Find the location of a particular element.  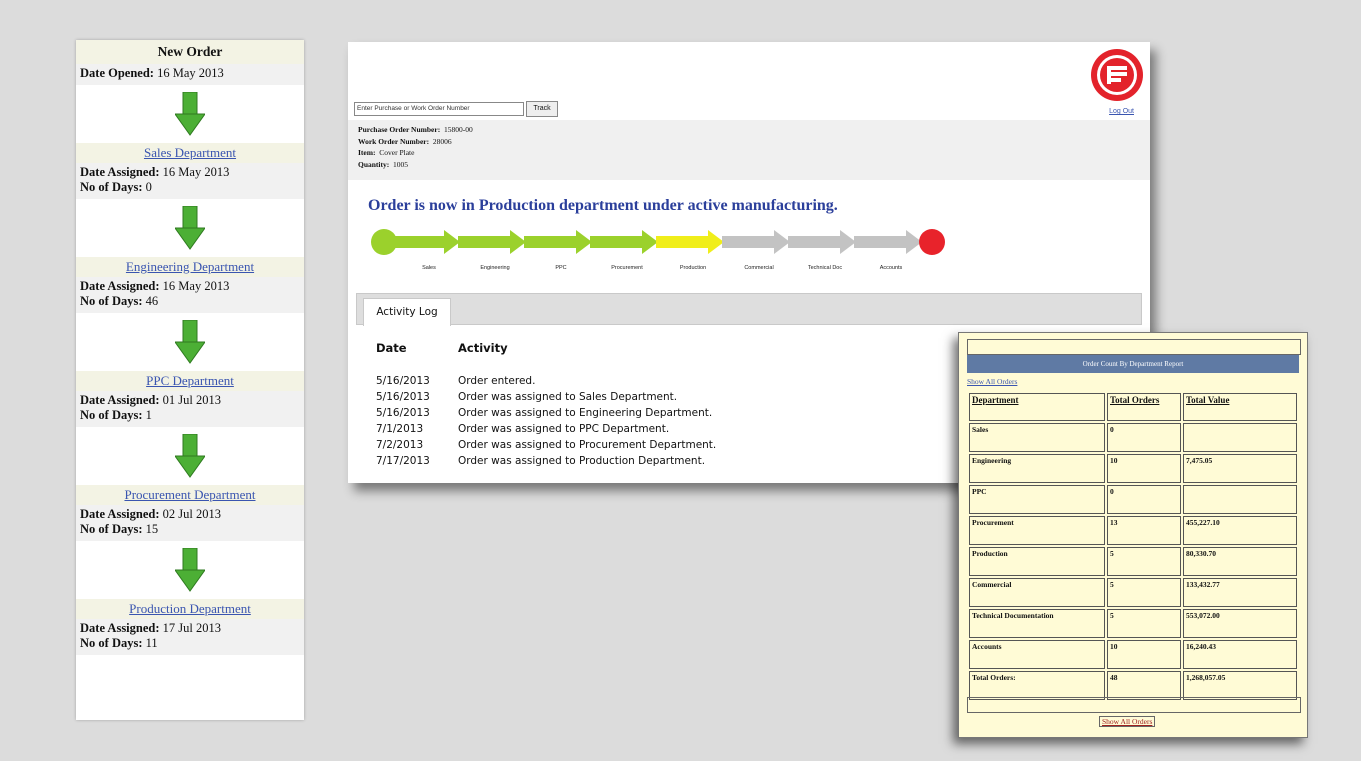

department-link-bar: PPC Department is located at coordinates (190, 381).